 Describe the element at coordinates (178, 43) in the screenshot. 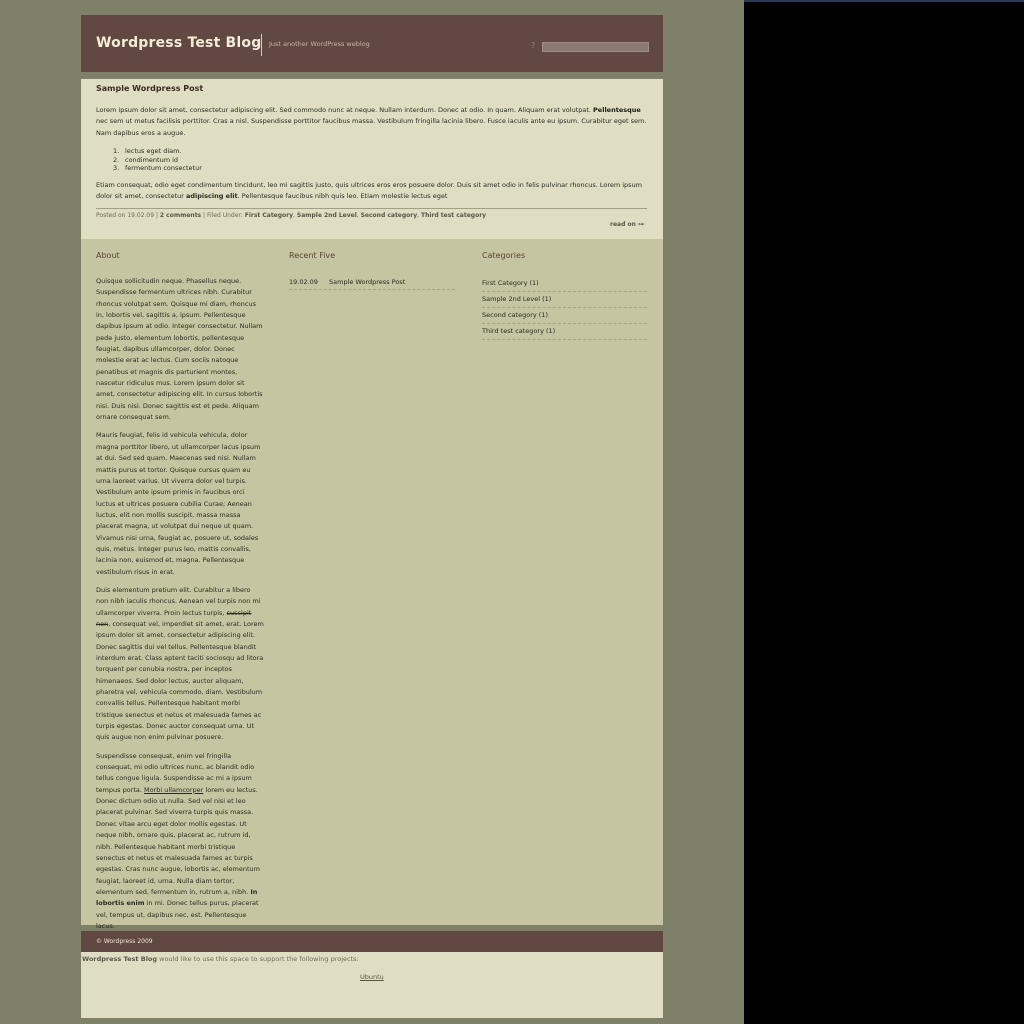

I see `site-title: Wordpress Test Blog` at that location.